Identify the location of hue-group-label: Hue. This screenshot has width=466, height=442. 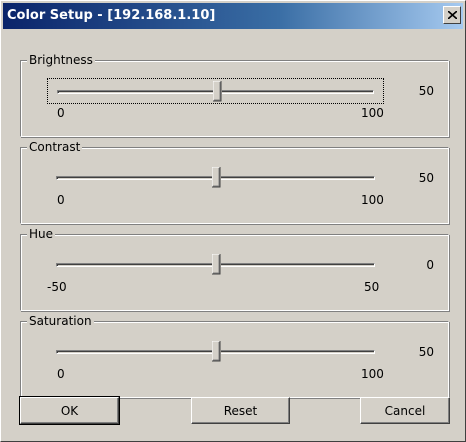
(41, 234).